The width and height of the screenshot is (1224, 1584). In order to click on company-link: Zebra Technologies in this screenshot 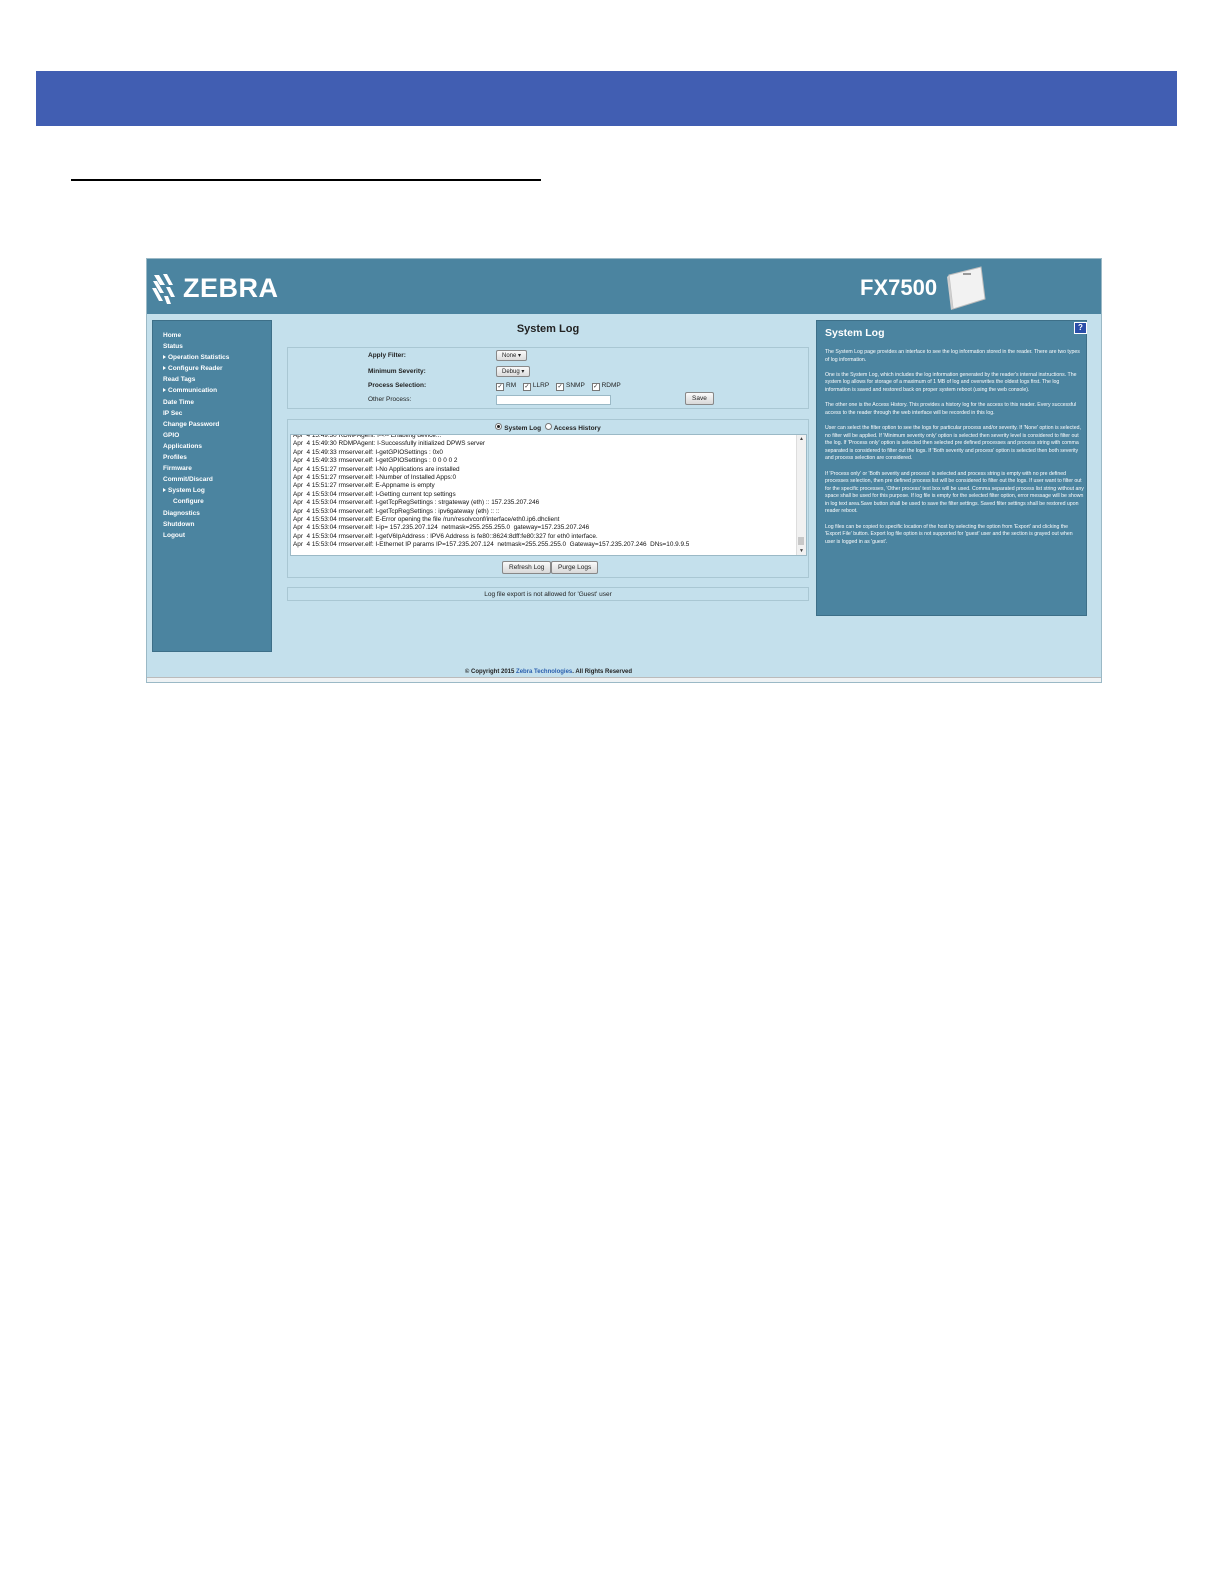, I will do `click(544, 672)`.